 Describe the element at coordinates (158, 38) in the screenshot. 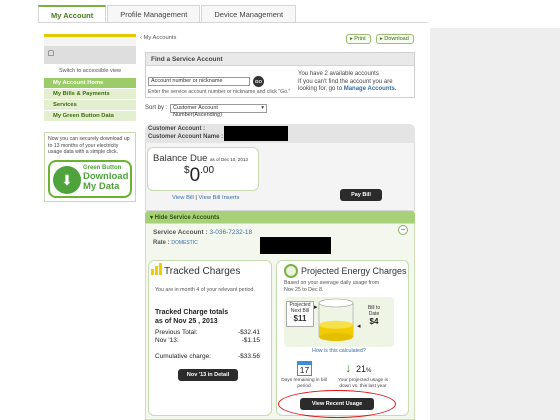

I see `breadcrumb: ‹ My Accounts` at that location.